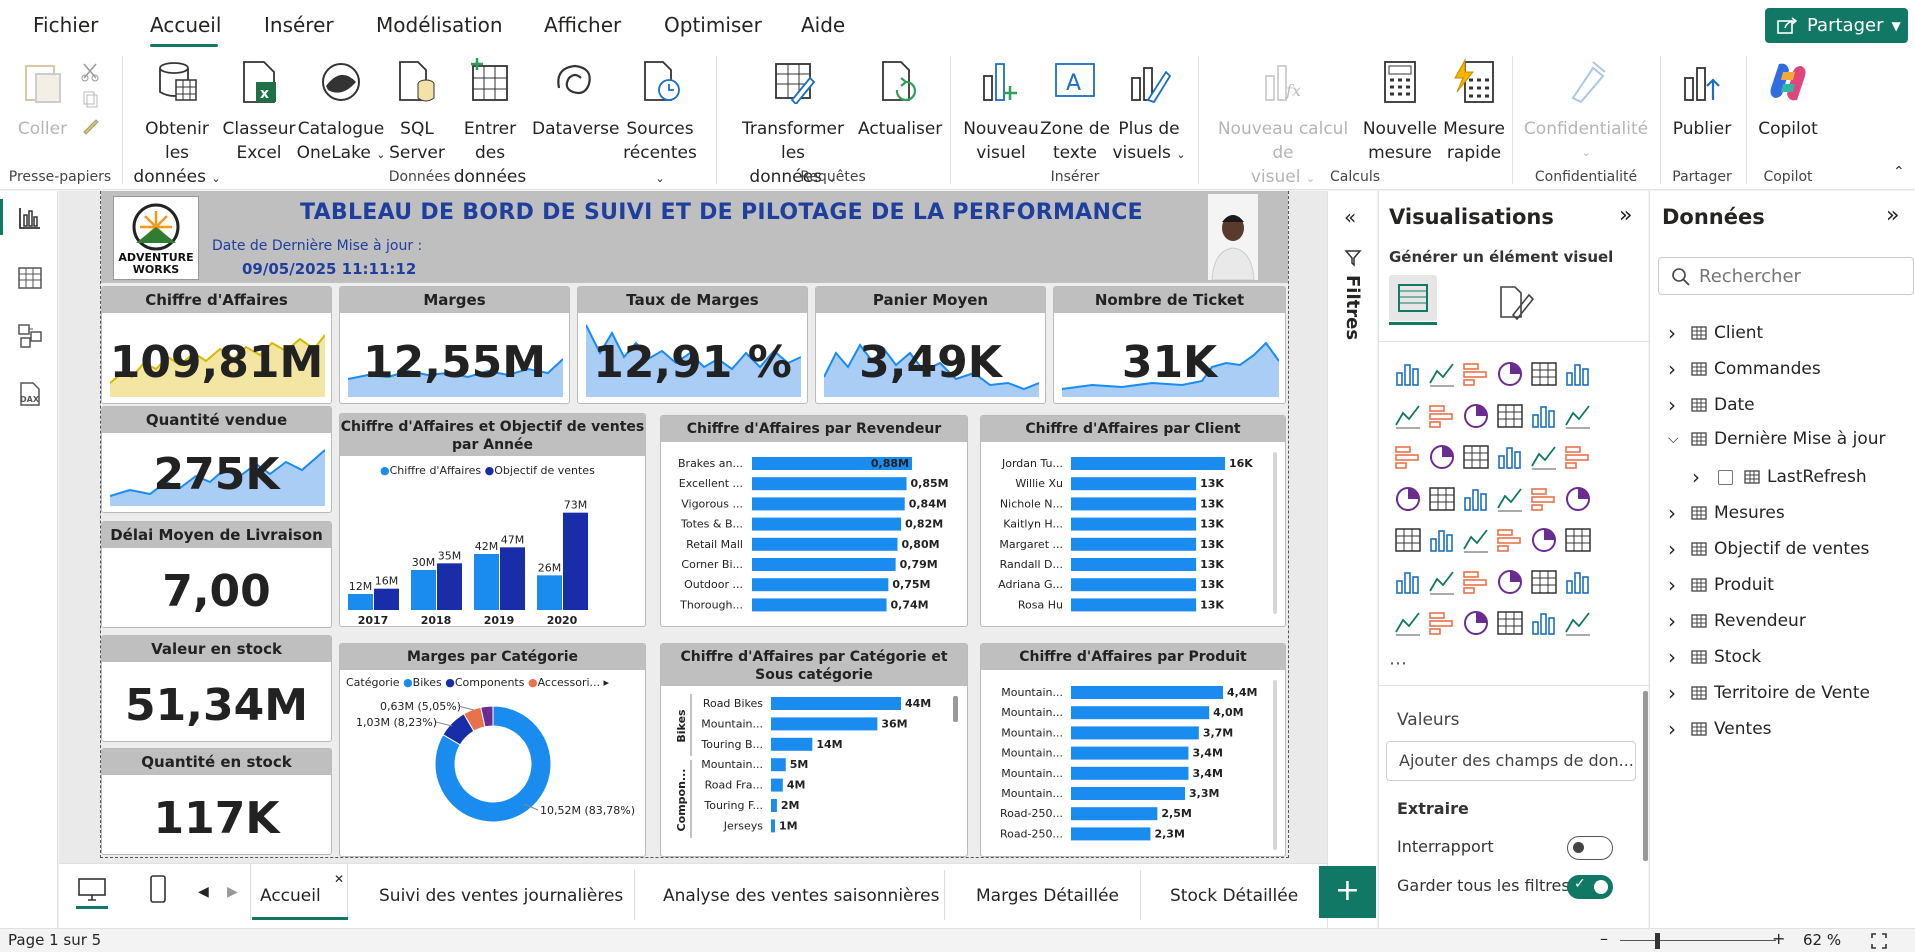 Image resolution: width=1915 pixels, height=952 pixels. I want to click on model-view-icon, so click(30, 336).